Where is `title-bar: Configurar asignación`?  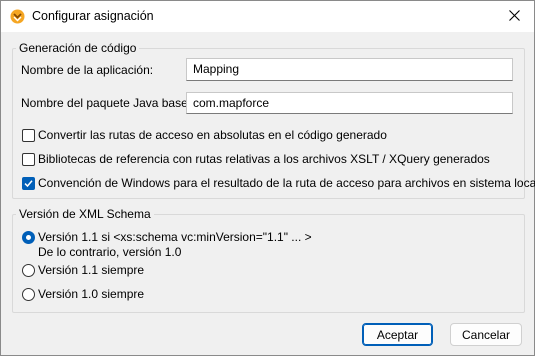 title-bar: Configurar asignación is located at coordinates (267, 16).